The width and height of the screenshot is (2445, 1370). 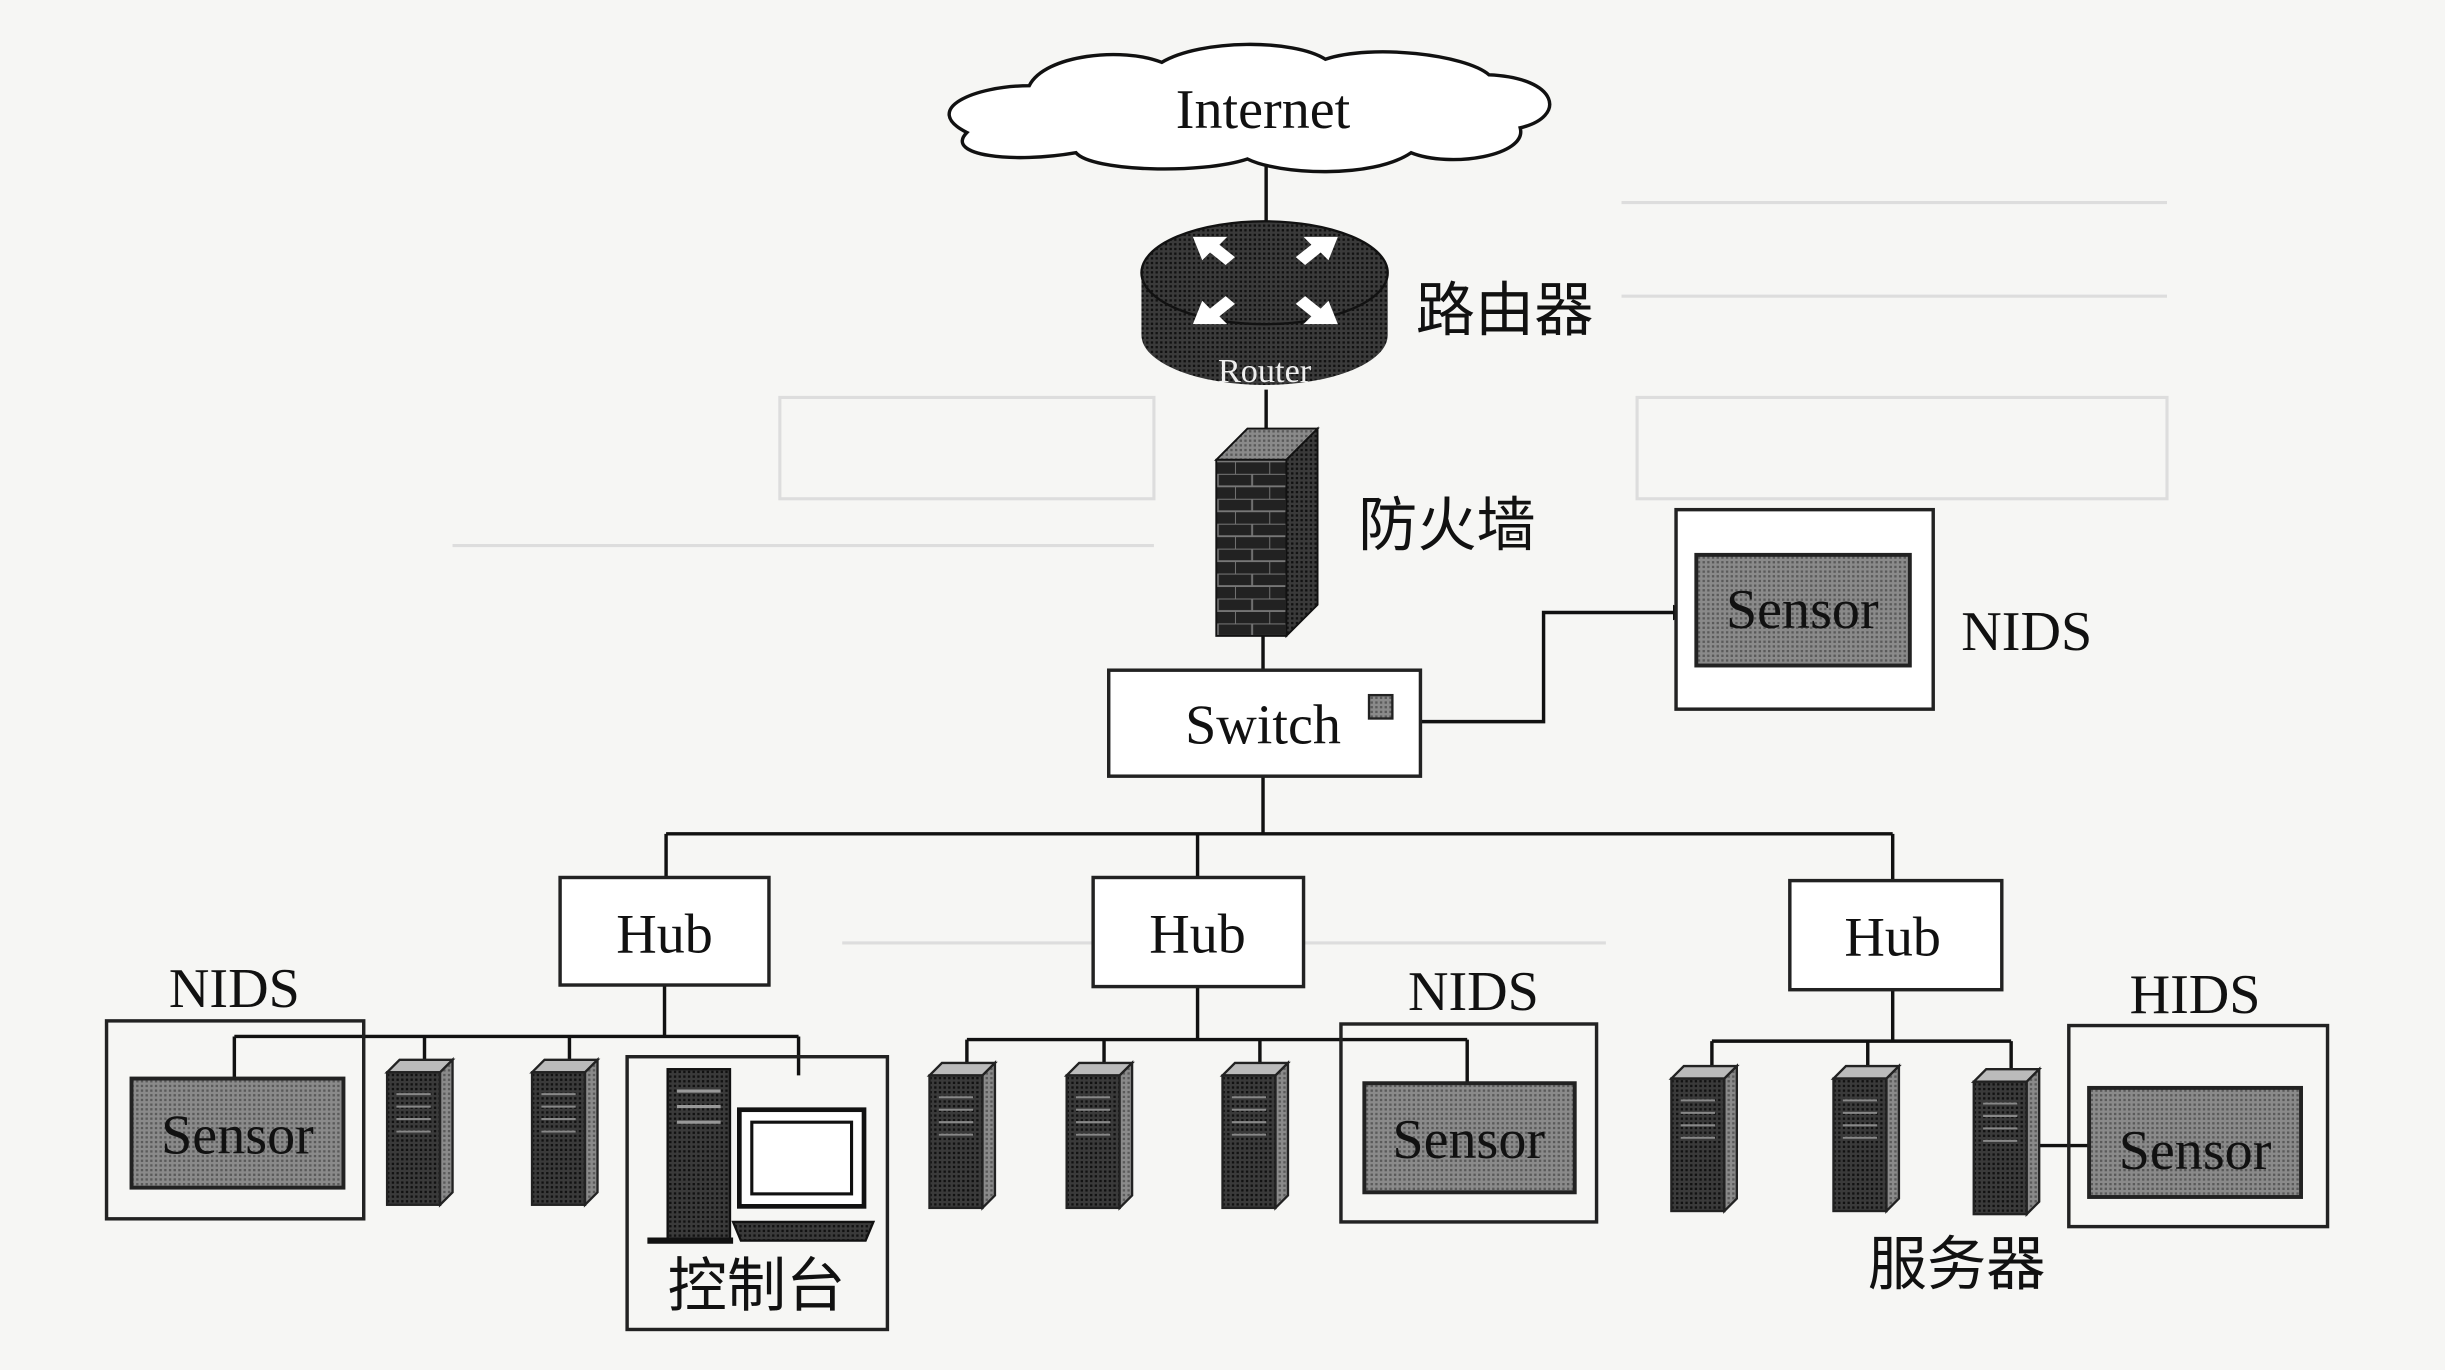 I want to click on switch-device: Switch, so click(x=1265, y=723).